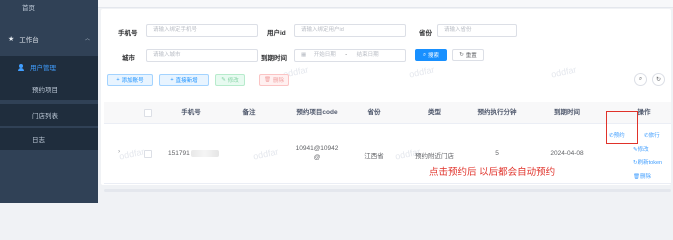 This screenshot has width=673, height=240. What do you see at coordinates (645, 177) in the screenshot?
I see `row-delete-label: 删除` at bounding box center [645, 177].